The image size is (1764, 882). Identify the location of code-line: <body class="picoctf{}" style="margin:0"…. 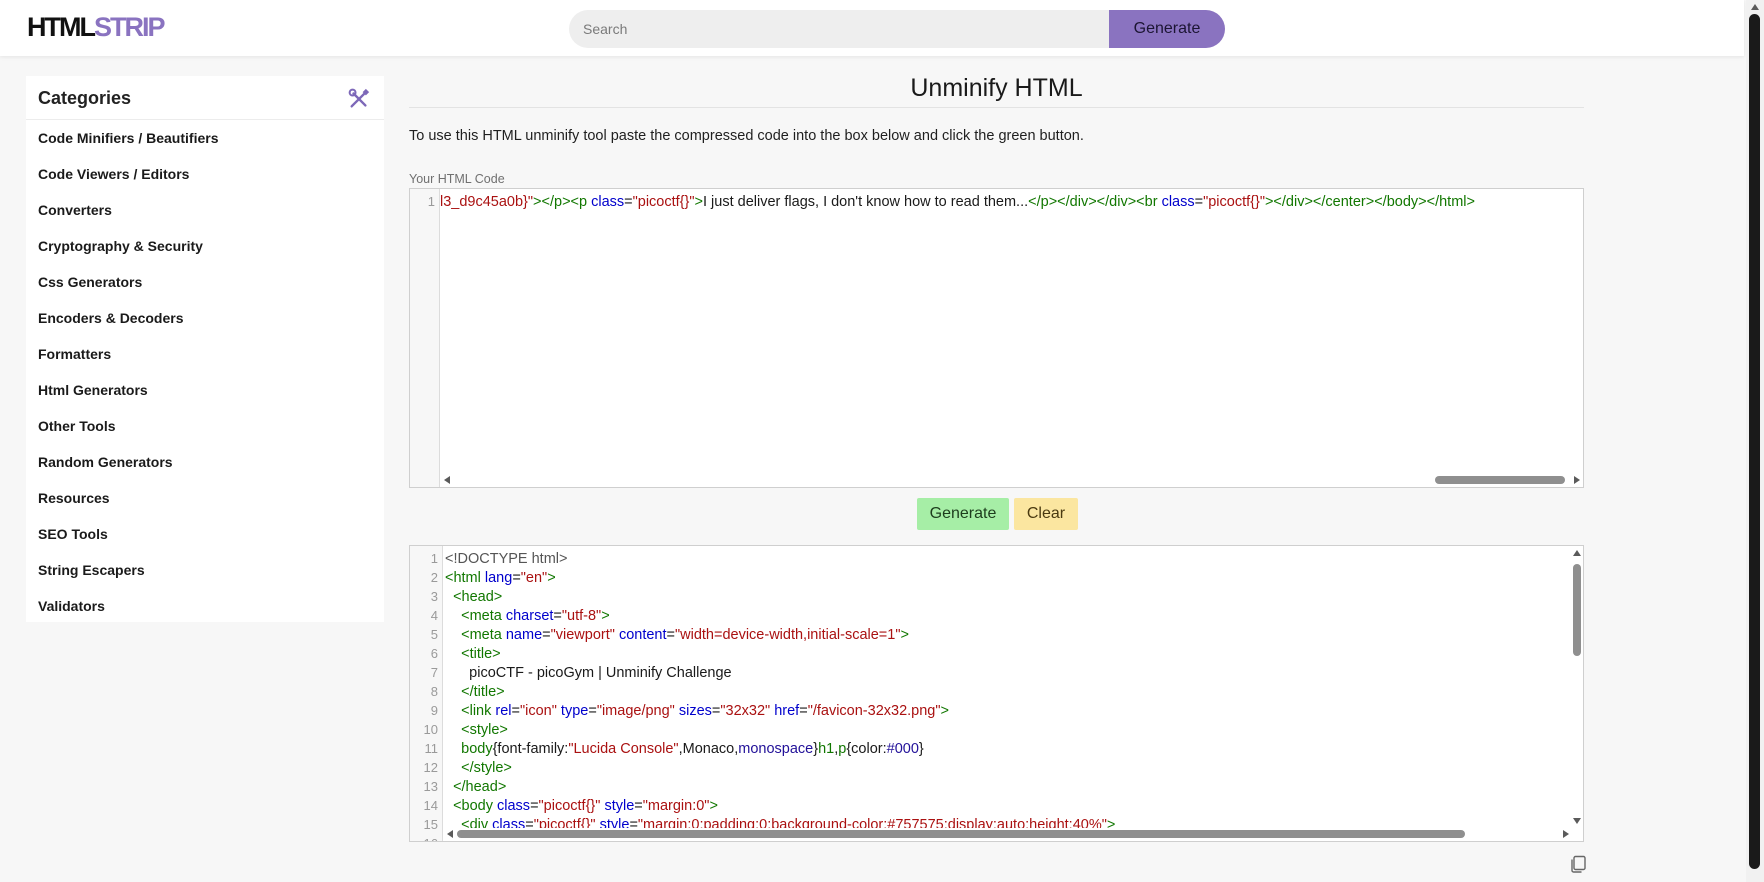
(581, 806).